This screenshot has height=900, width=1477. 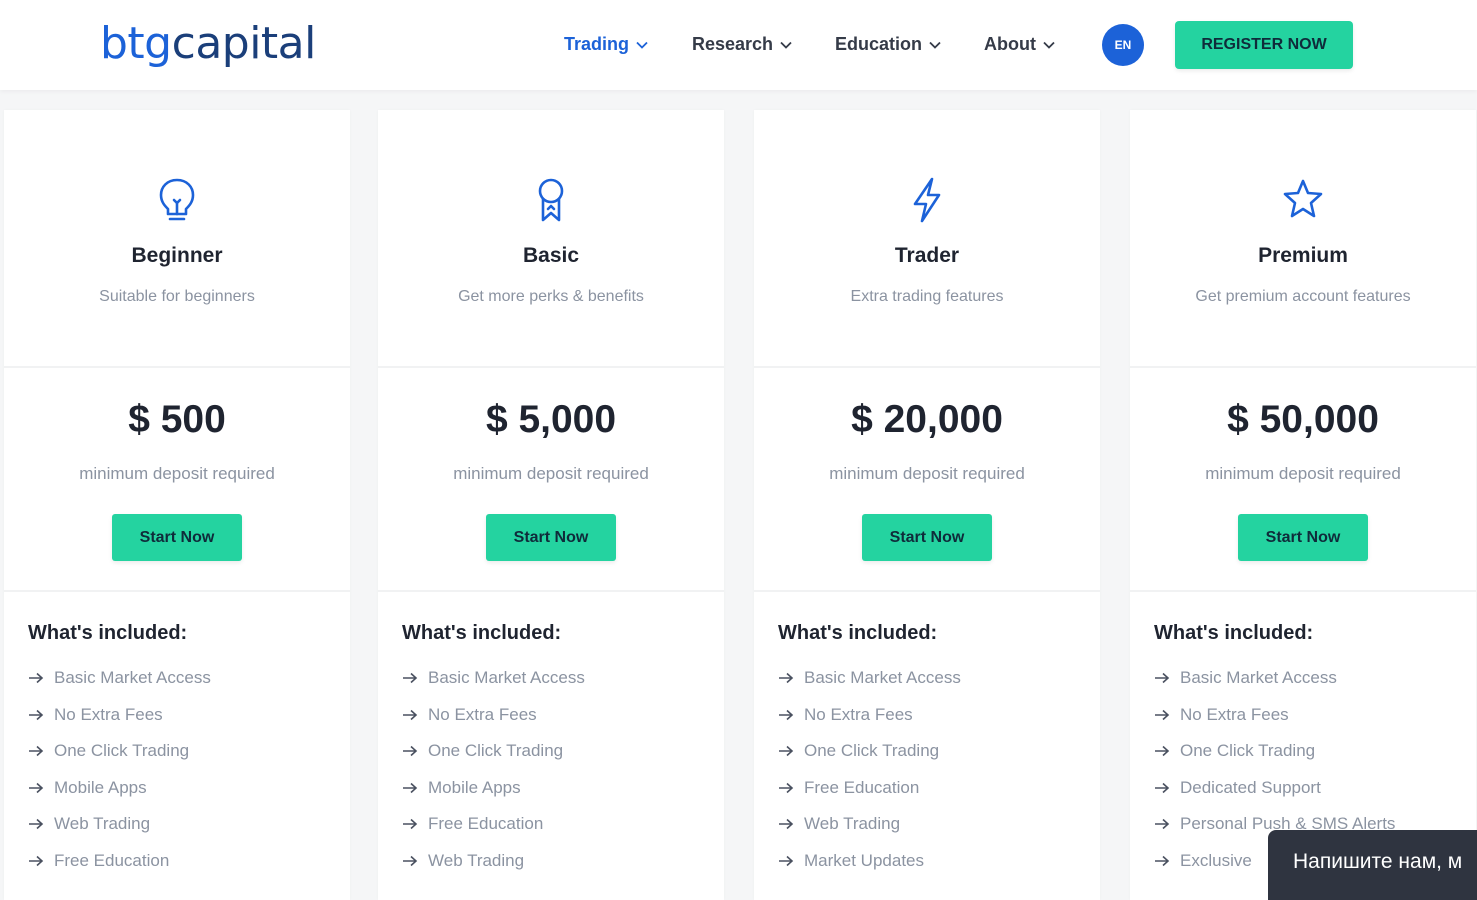 What do you see at coordinates (927, 419) in the screenshot?
I see `plan-price: $ 20,000` at bounding box center [927, 419].